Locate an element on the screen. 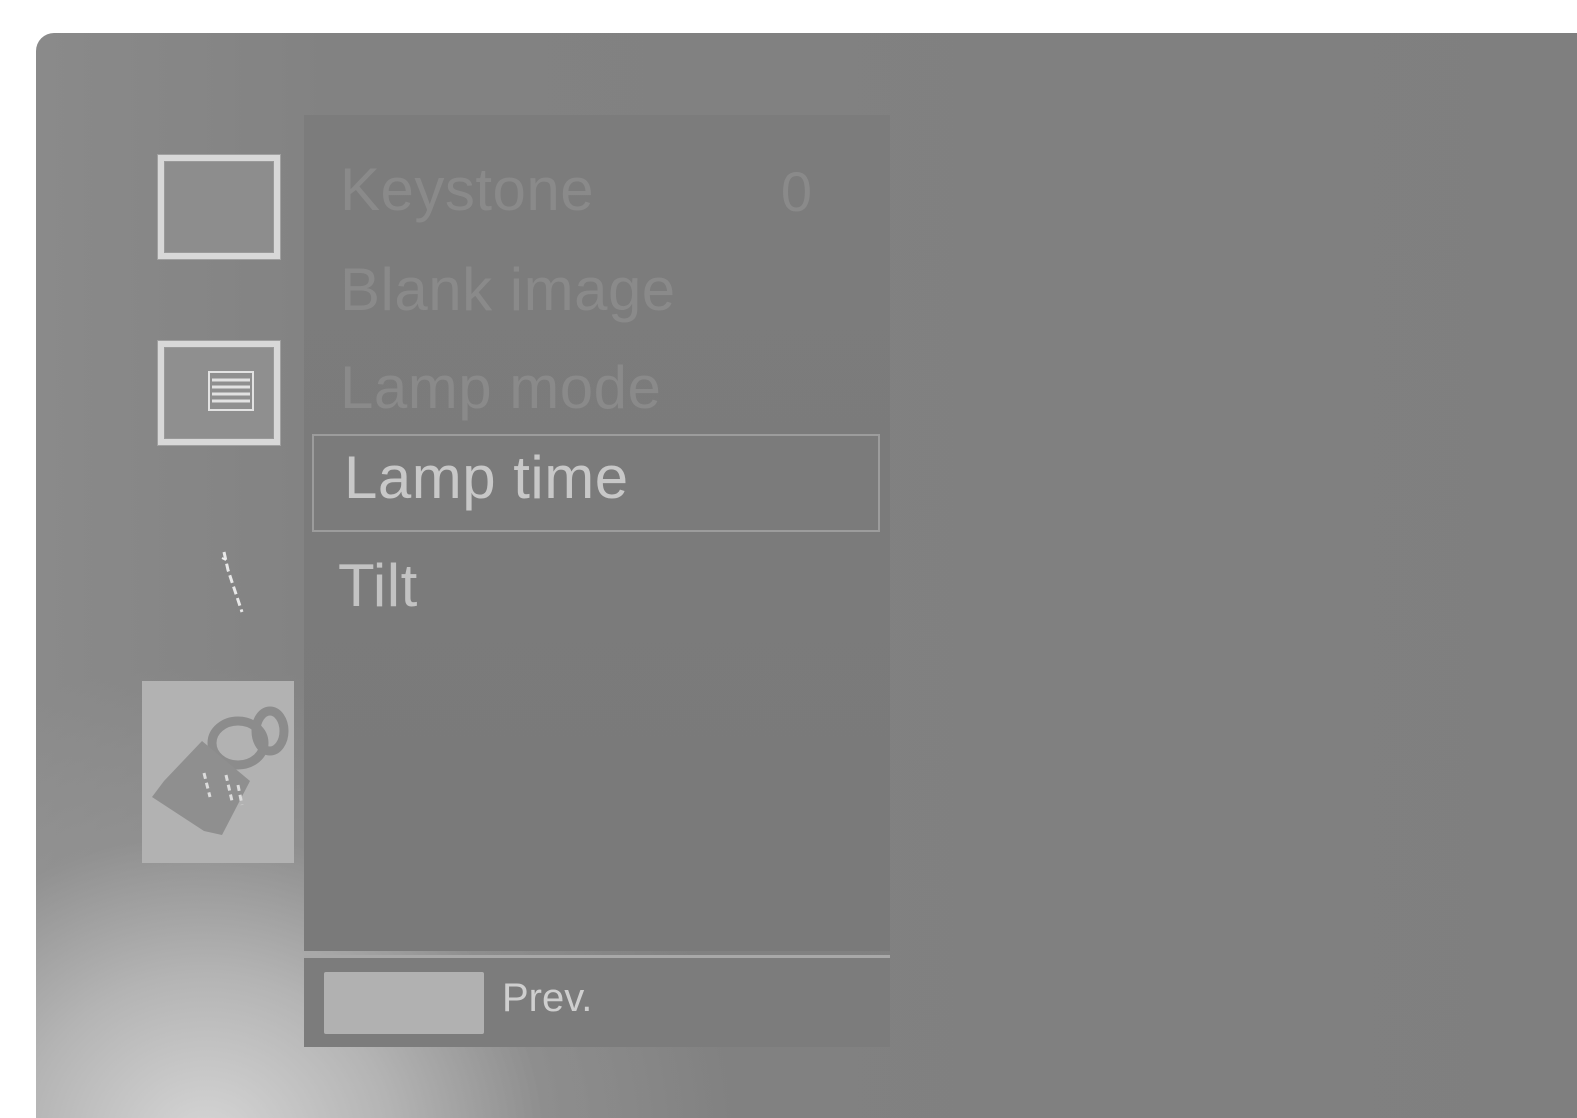  tool-icon is located at coordinates (232, 583).